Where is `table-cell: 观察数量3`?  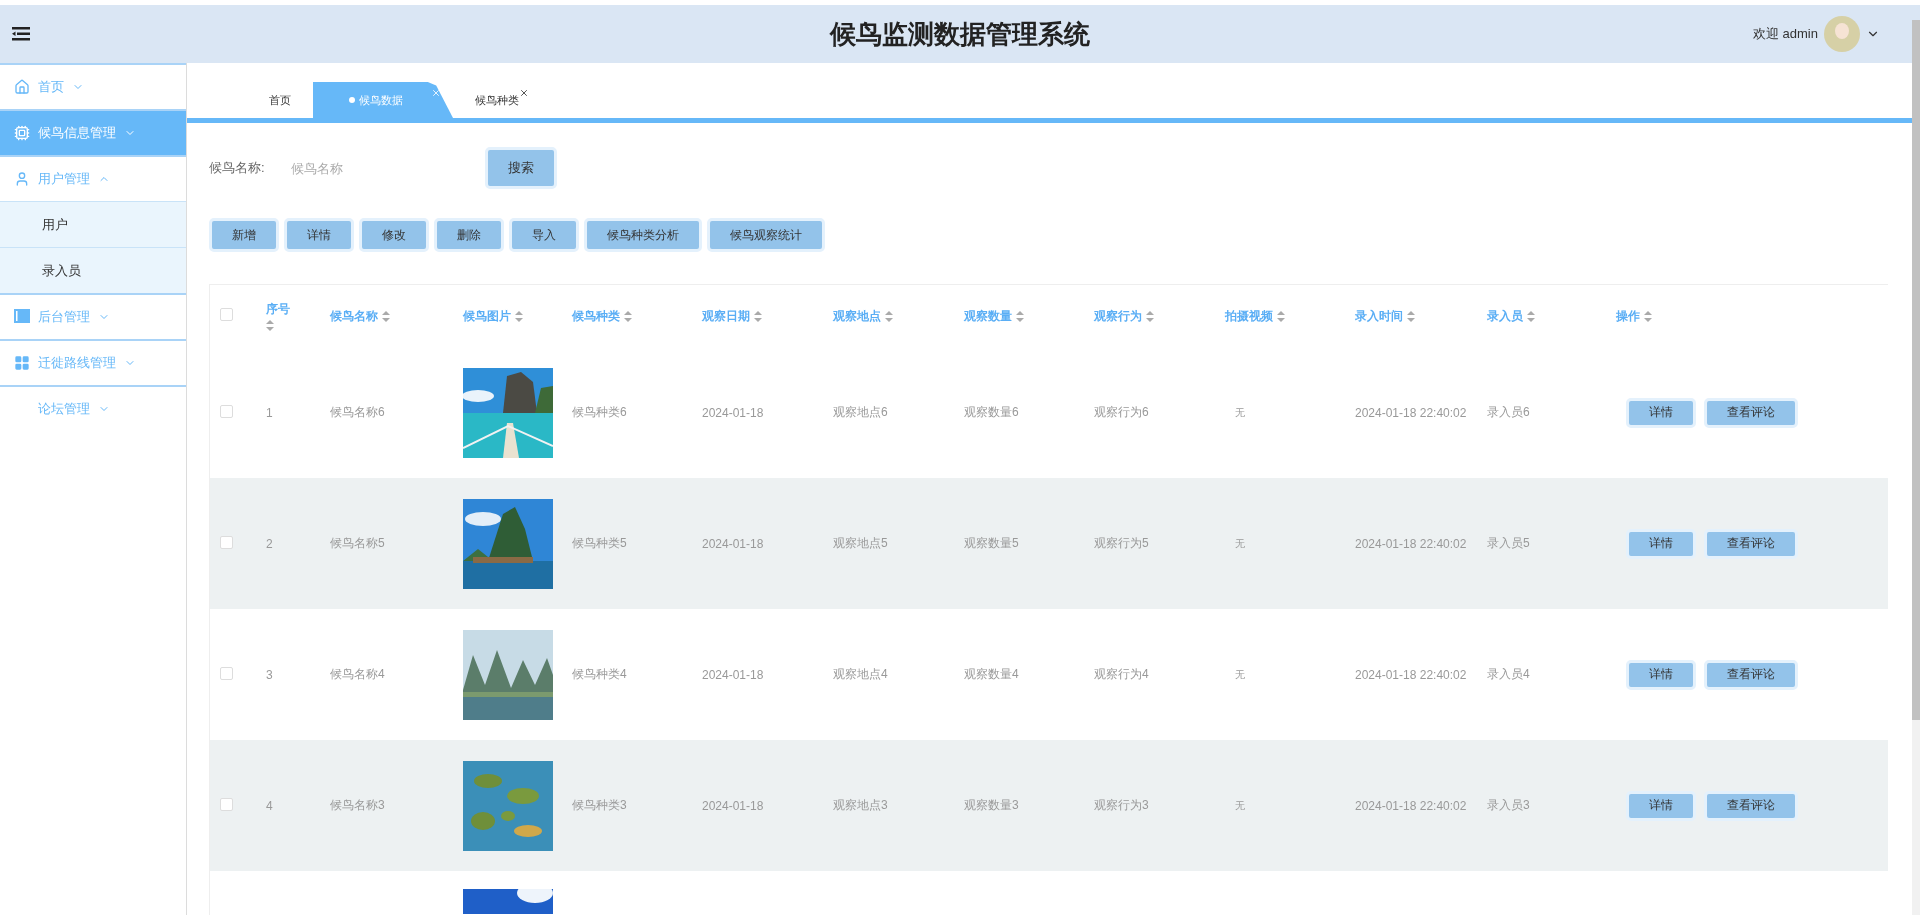
table-cell: 观察数量3 is located at coordinates (991, 805).